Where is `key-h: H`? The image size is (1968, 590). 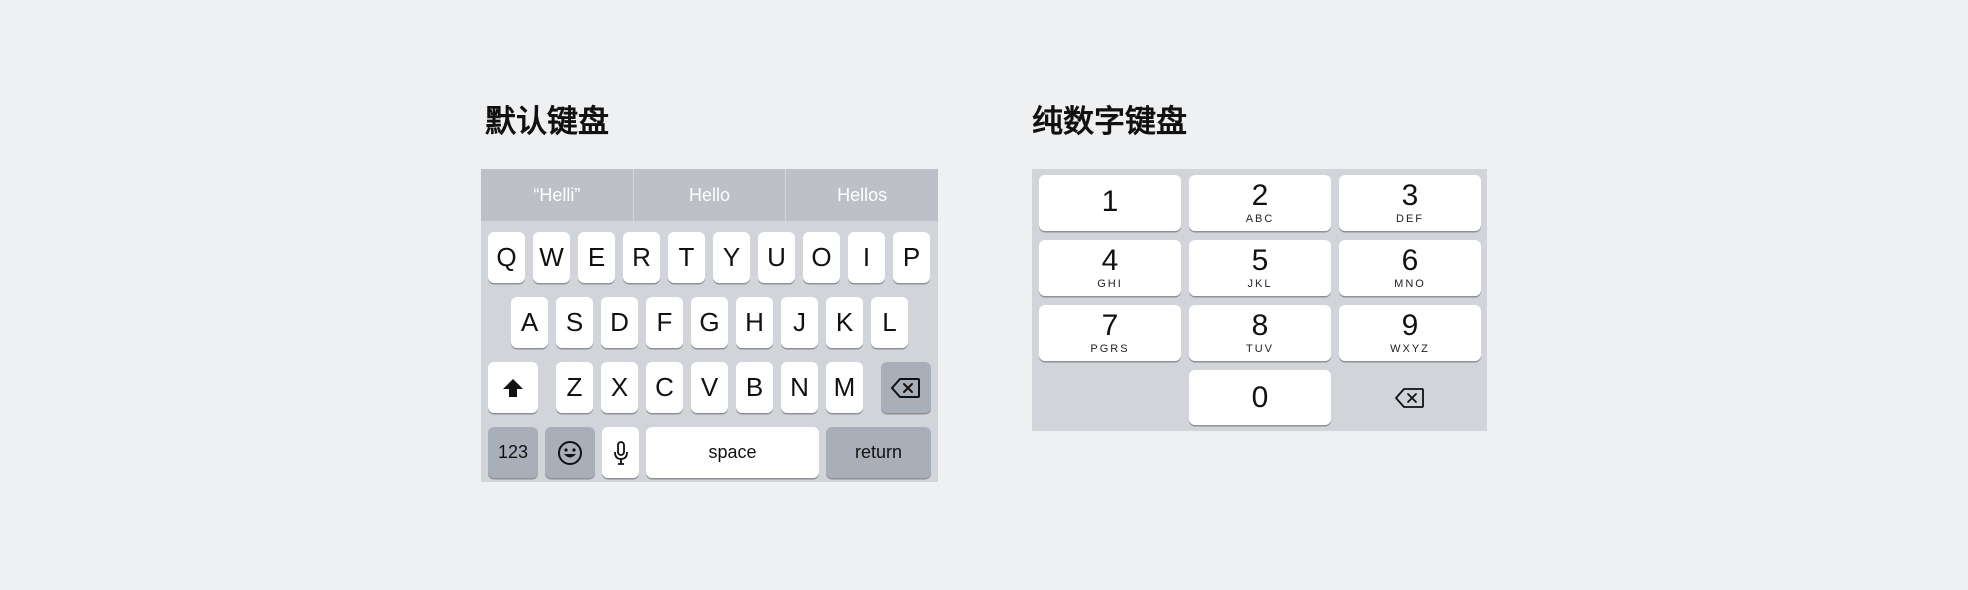 key-h: H is located at coordinates (754, 322).